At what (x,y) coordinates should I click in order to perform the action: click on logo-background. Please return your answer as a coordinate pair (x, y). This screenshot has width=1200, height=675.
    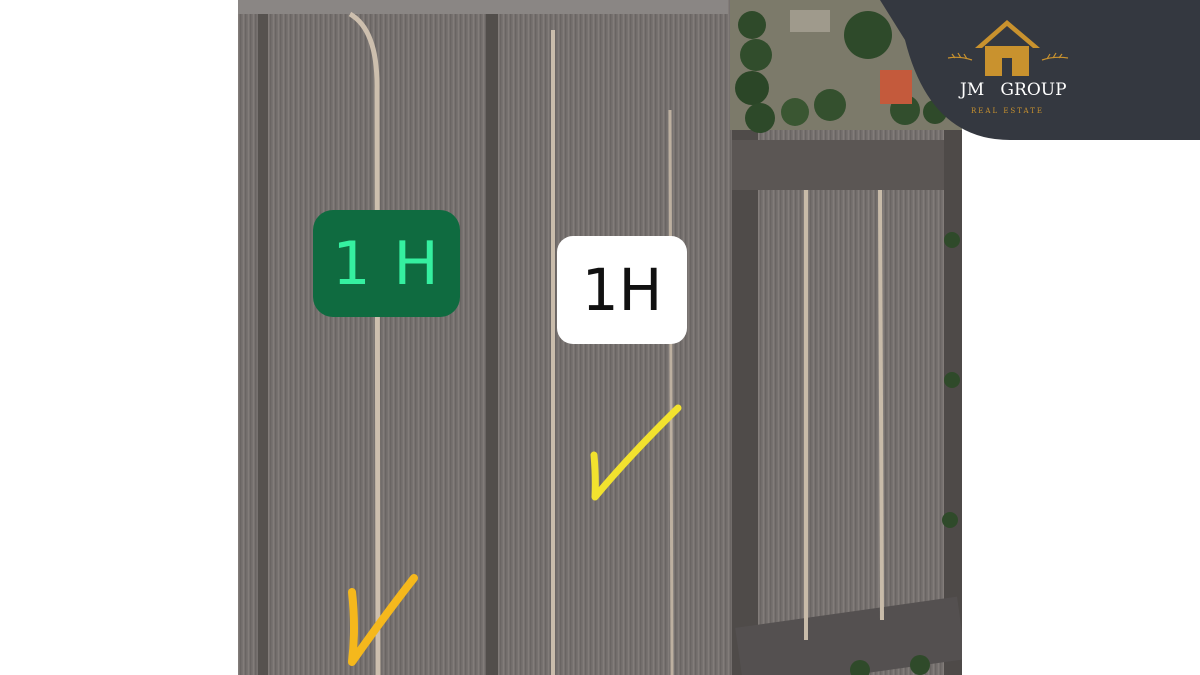
    Looking at the image, I should click on (1040, 70).